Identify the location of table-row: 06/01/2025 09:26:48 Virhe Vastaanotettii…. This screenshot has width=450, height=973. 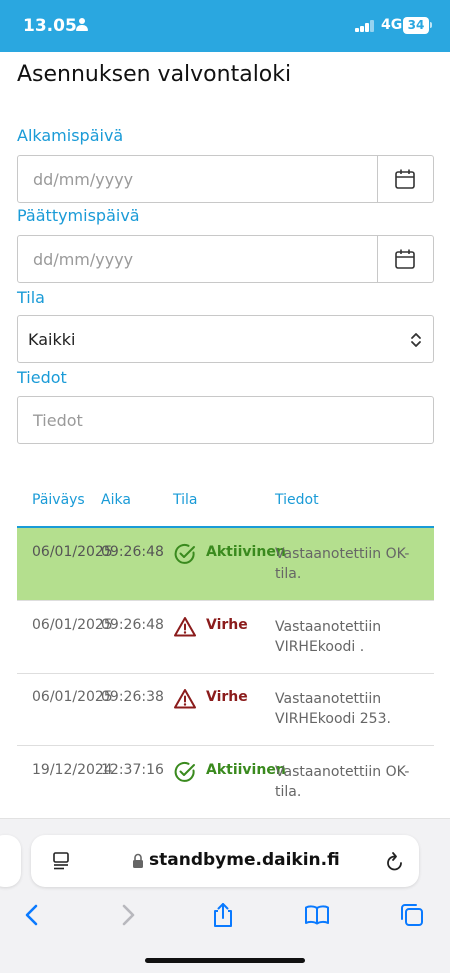
(225, 637).